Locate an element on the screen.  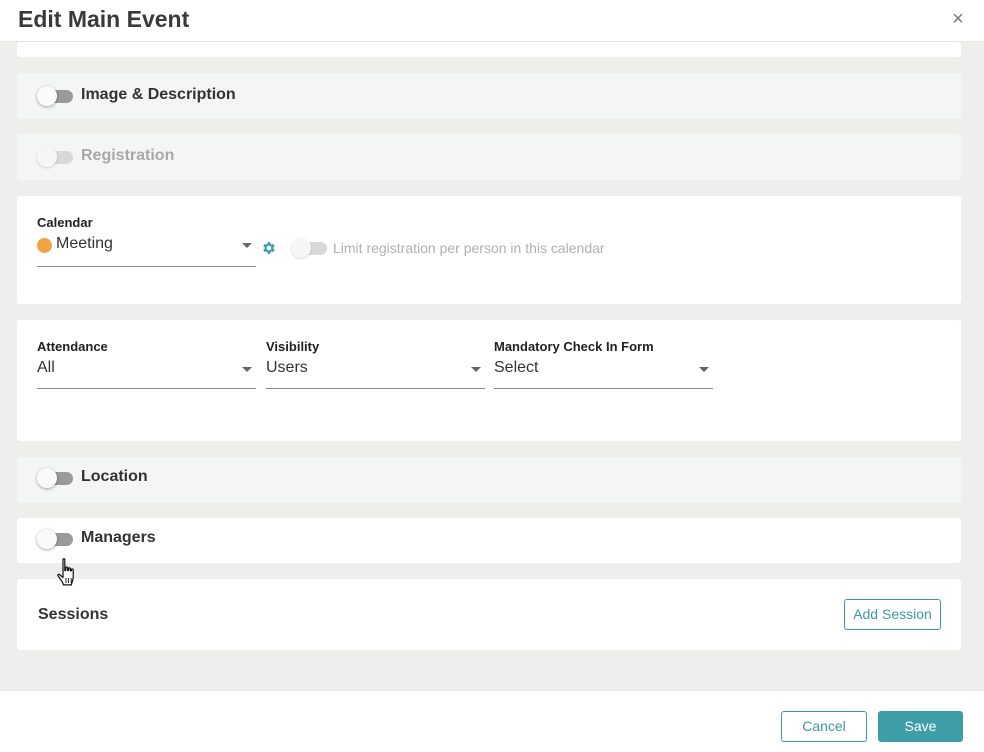
registration-label: Registration is located at coordinates (128, 155).